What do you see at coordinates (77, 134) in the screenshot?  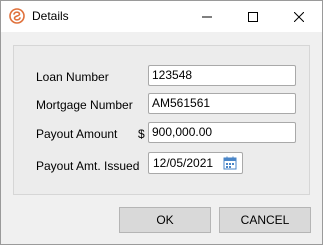 I see `payout-amount-label: Payout Amount` at bounding box center [77, 134].